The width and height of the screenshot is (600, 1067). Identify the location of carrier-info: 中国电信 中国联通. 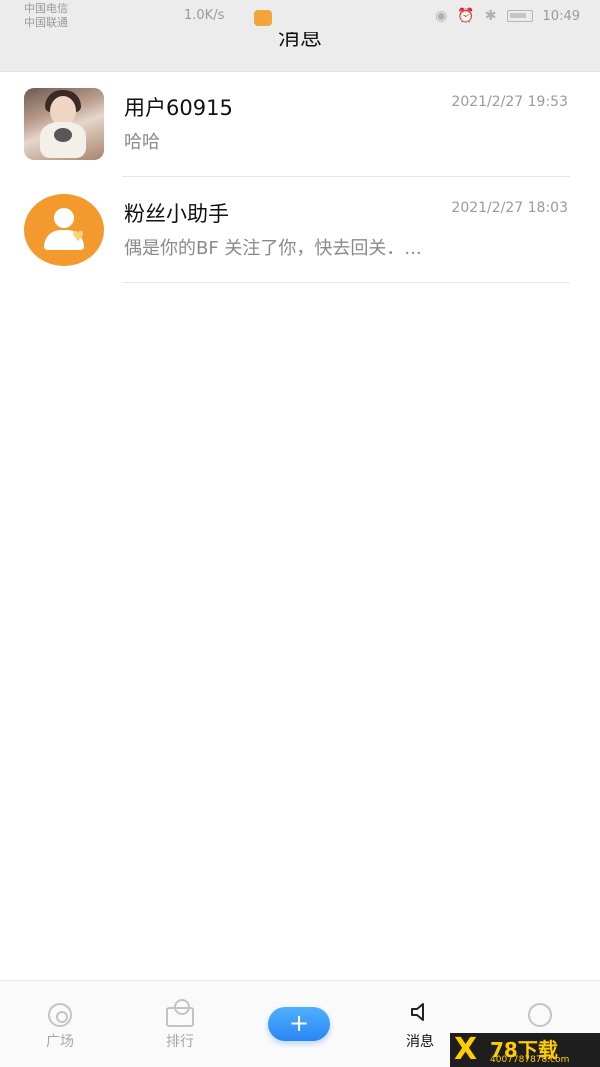
(46, 16).